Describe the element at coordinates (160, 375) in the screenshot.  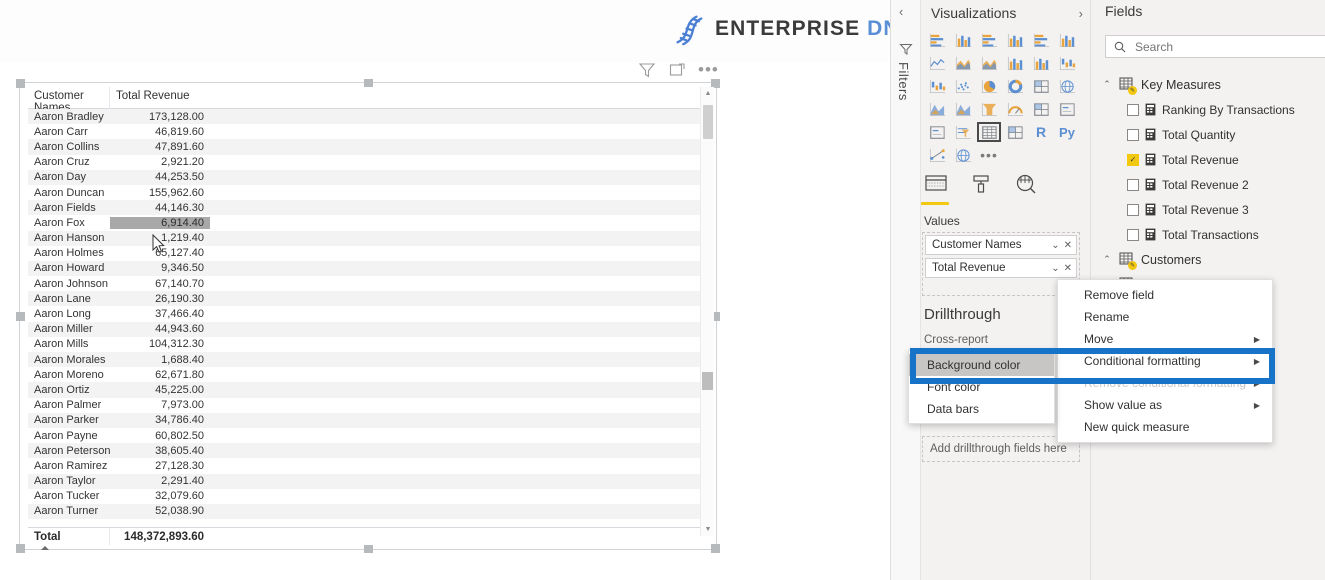
I see `cell-total-revenue: 62,671.80` at that location.